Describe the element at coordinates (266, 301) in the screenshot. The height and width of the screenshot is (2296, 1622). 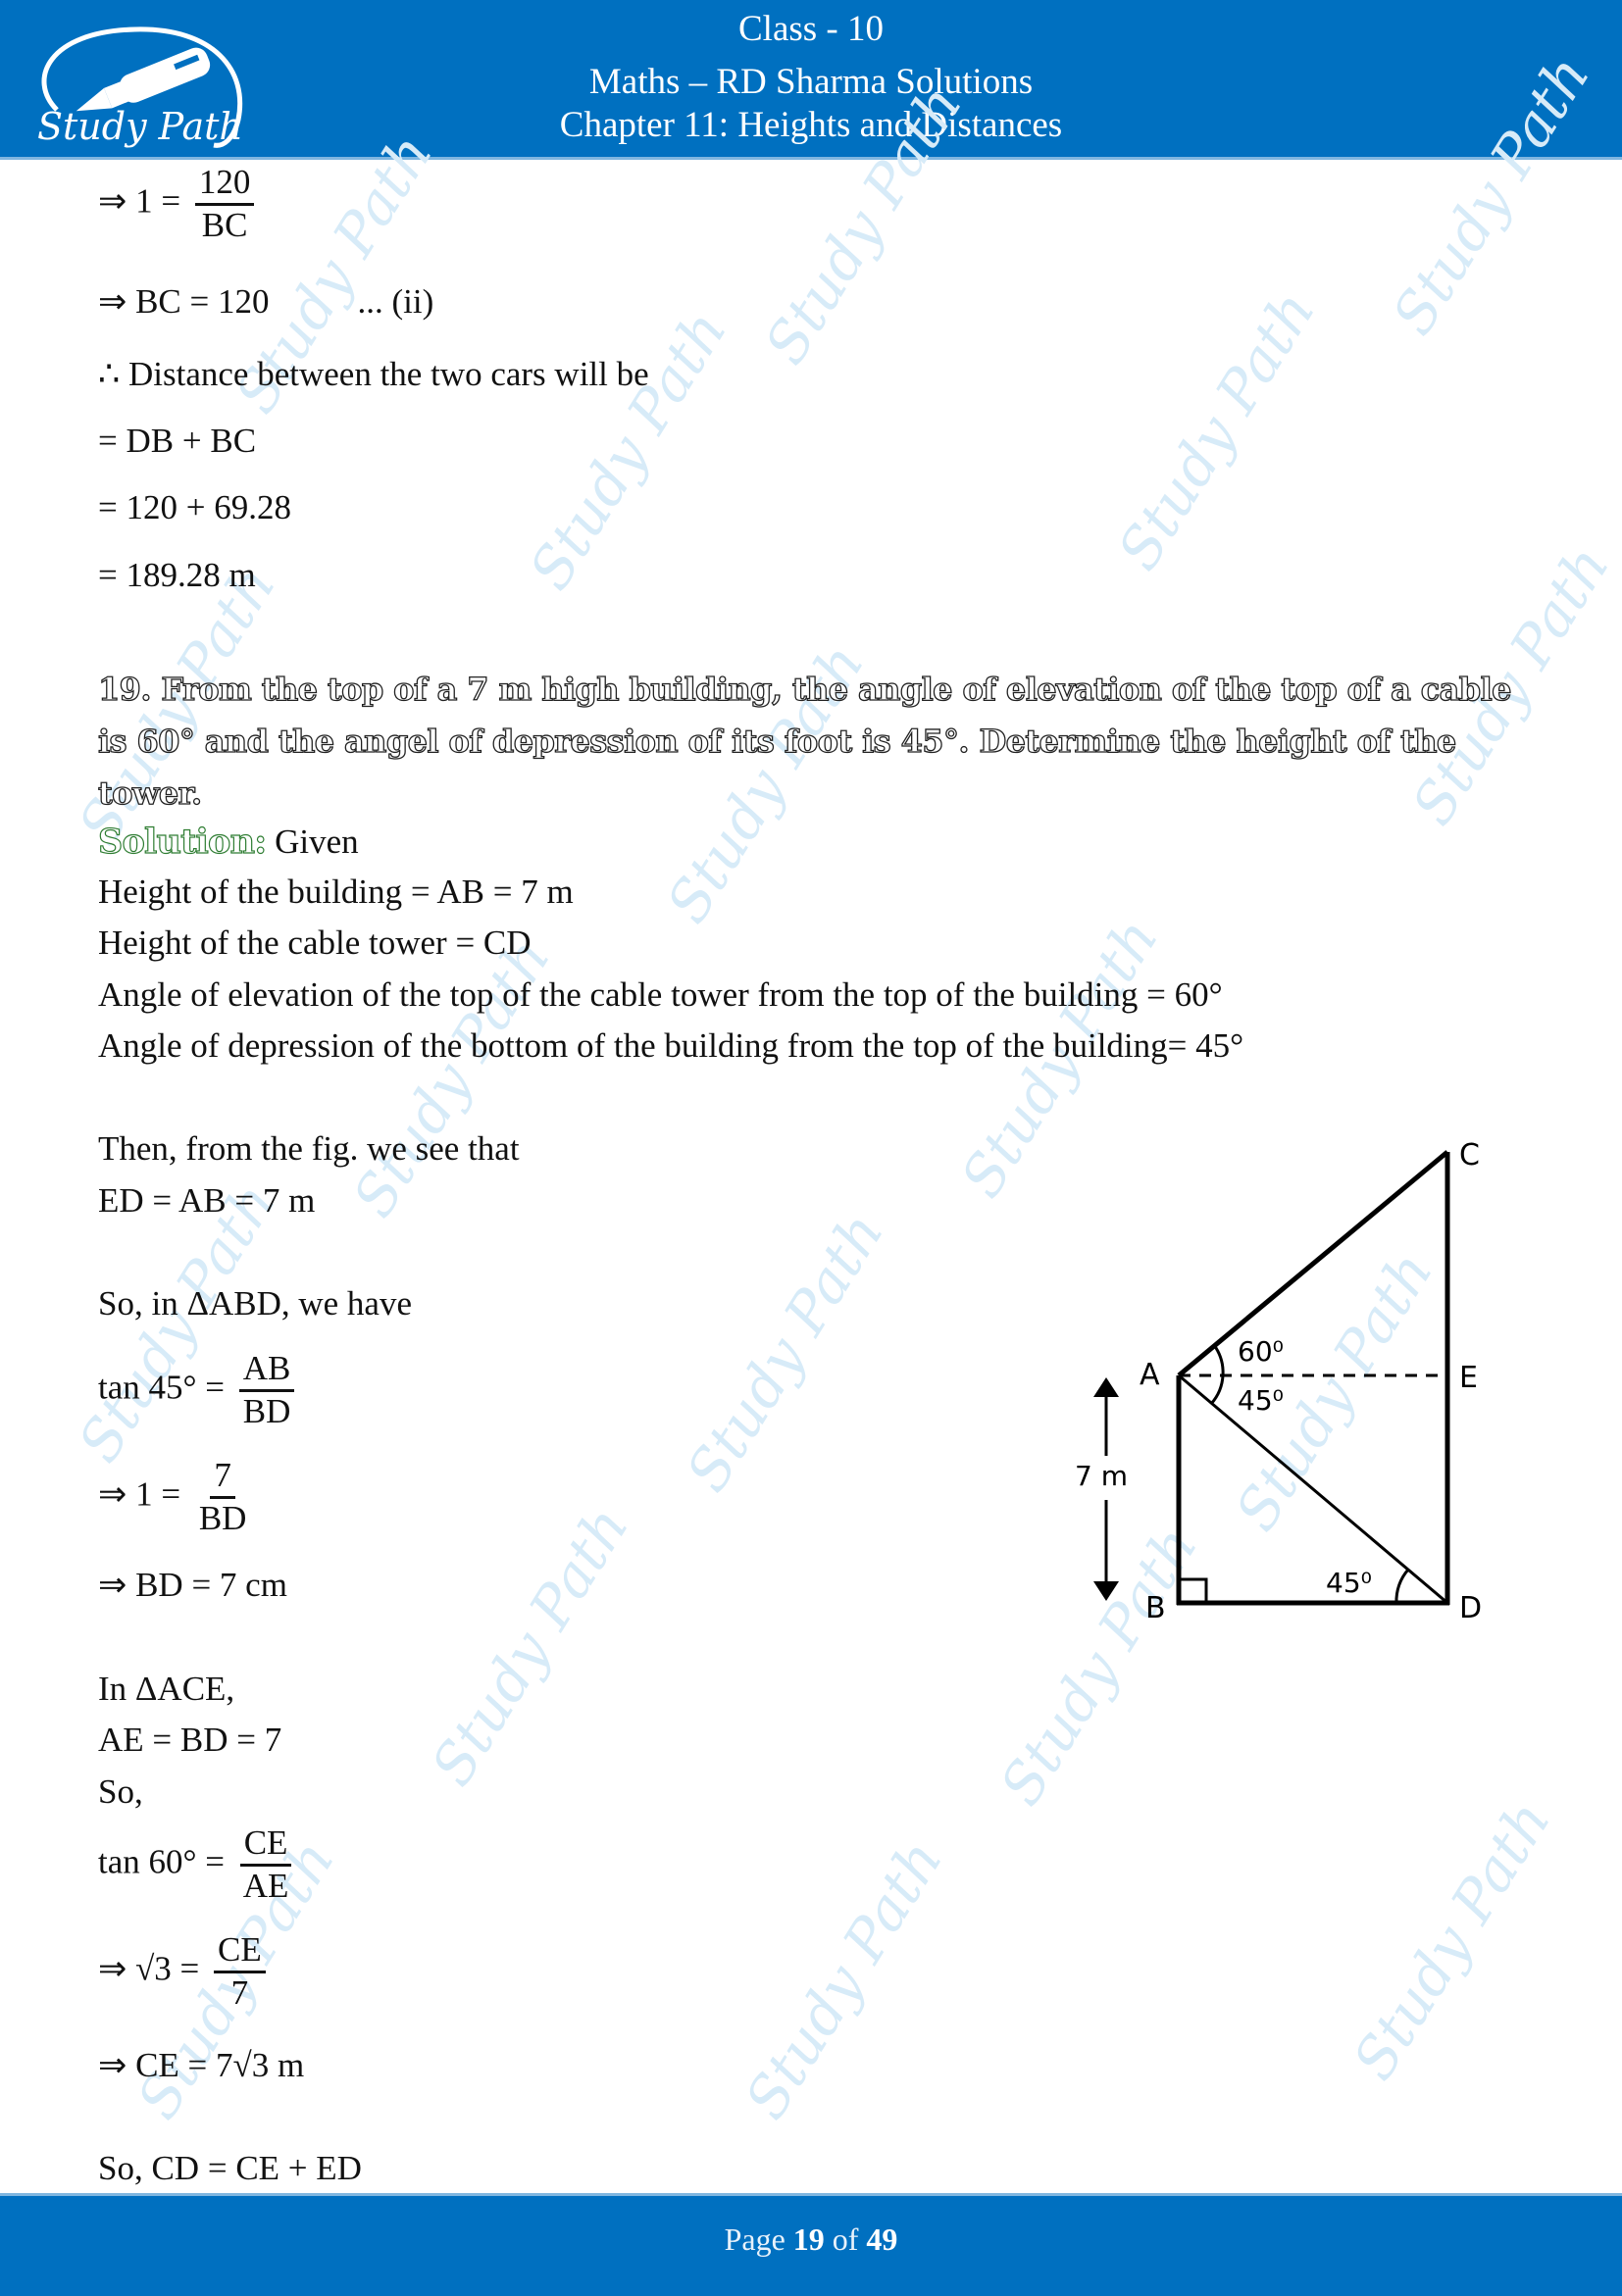
I see `equation-bc: ⇒ BC = 120... (ii)` at that location.